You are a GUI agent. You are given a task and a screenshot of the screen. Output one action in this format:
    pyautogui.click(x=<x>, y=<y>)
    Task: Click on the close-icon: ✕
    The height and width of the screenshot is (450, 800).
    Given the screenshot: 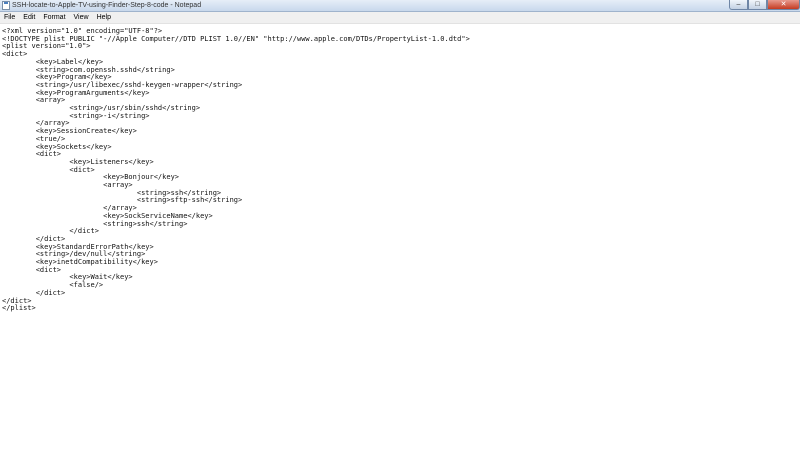 What is the action you would take?
    pyautogui.click(x=783, y=4)
    